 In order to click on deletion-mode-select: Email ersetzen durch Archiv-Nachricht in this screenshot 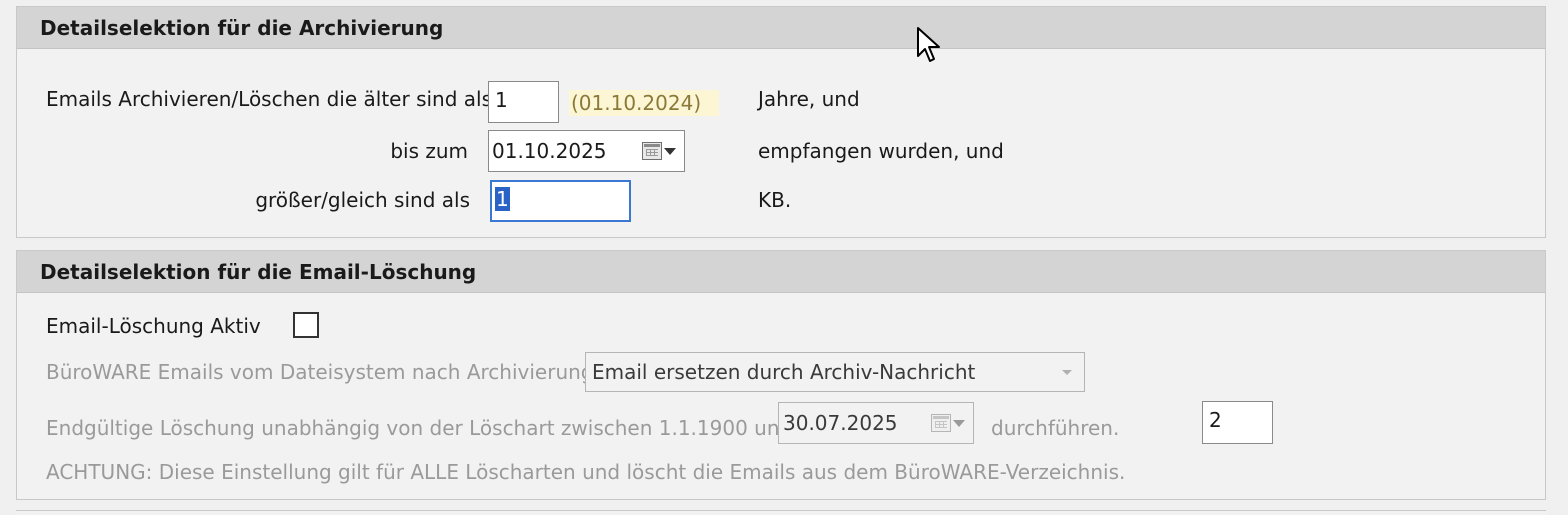, I will do `click(835, 372)`.